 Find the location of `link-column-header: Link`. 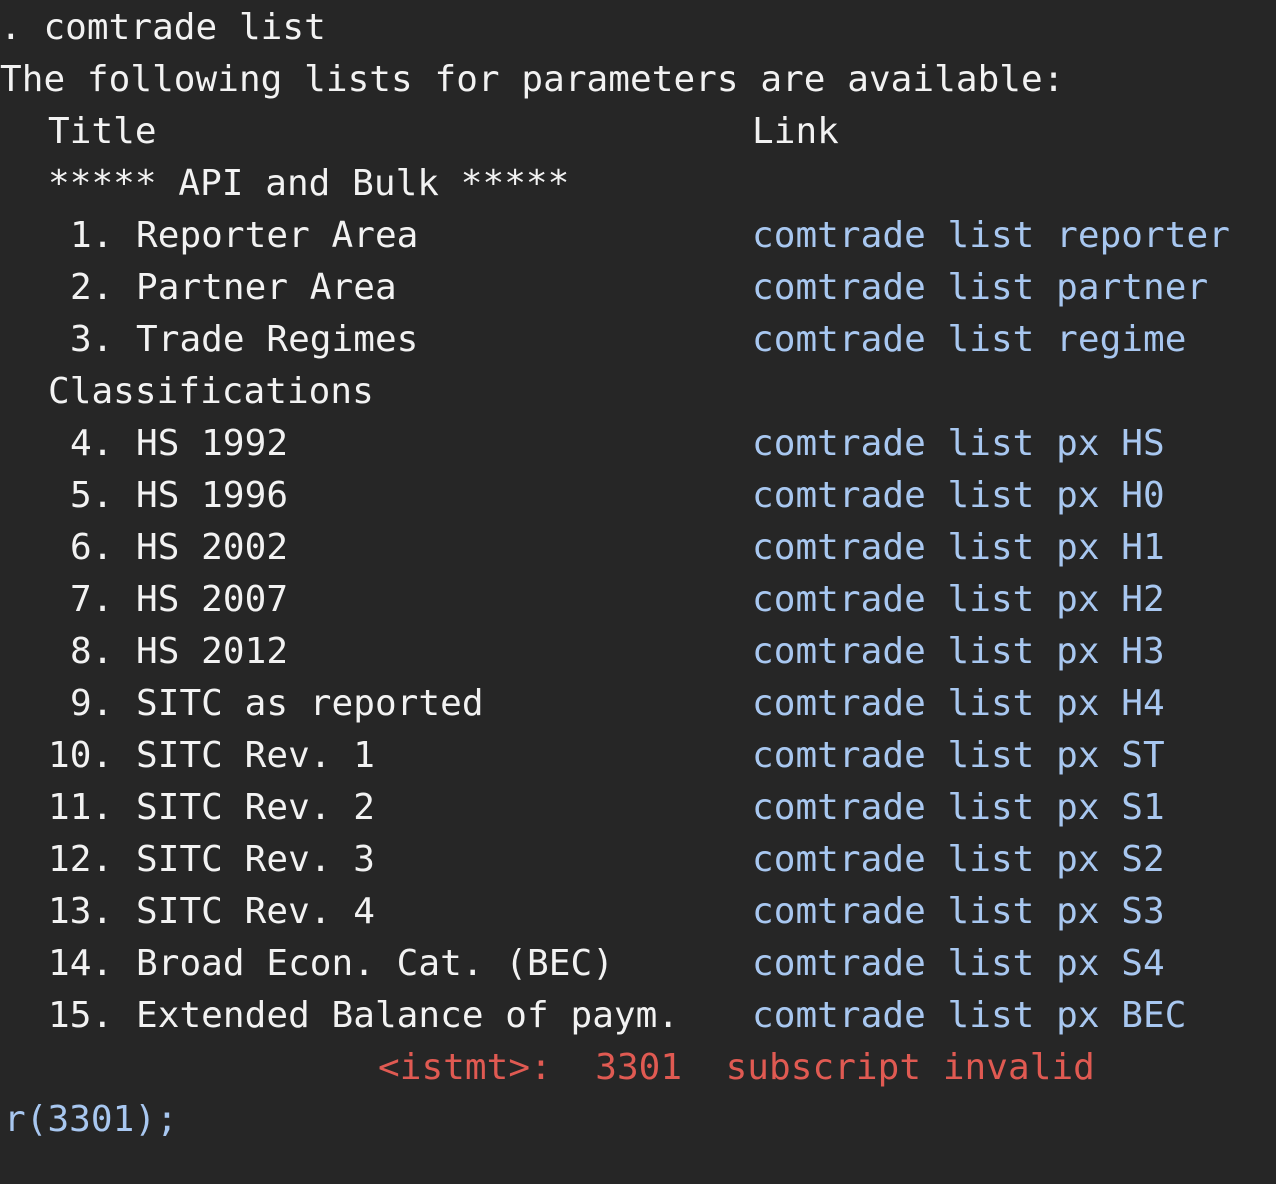

link-column-header: Link is located at coordinates (795, 131).